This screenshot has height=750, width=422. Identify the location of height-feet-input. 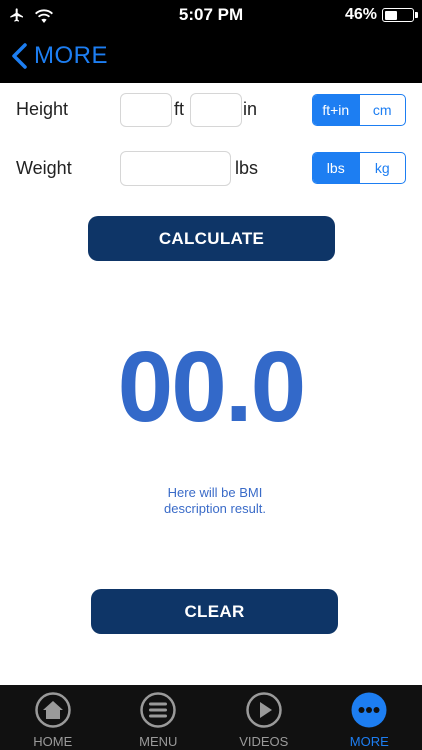
(146, 110).